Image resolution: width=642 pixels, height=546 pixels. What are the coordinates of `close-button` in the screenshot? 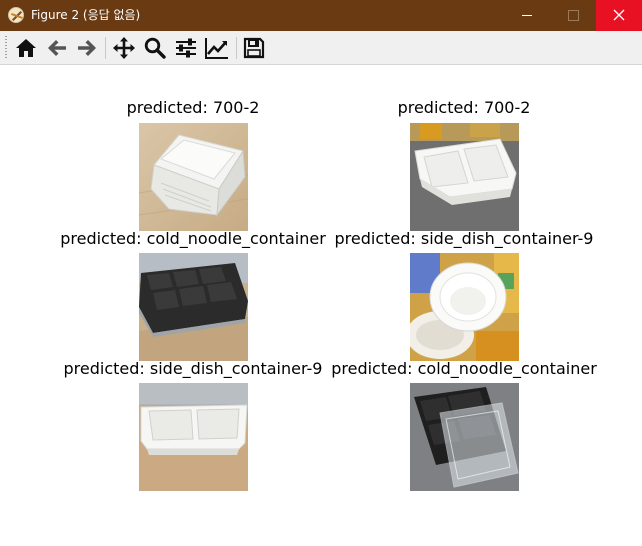 It's located at (619, 15).